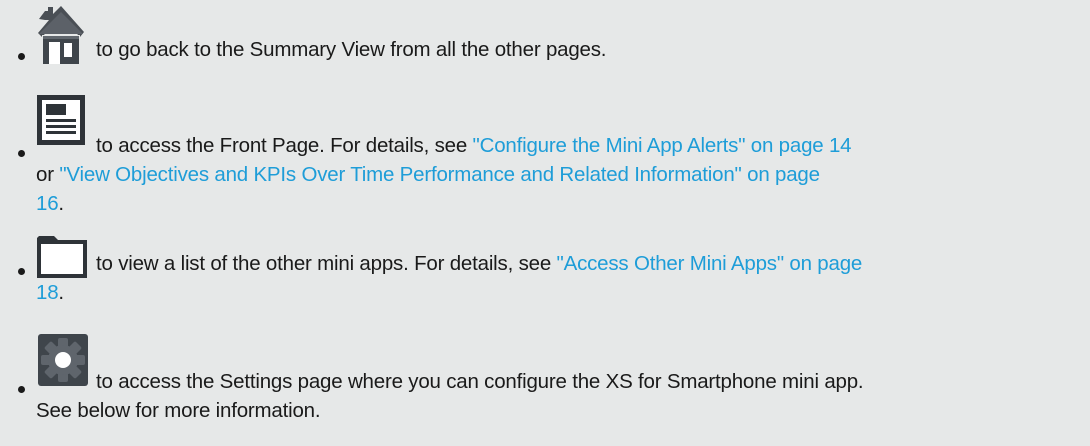 The image size is (1090, 446). I want to click on item-text-line-3: 16., so click(50, 204).